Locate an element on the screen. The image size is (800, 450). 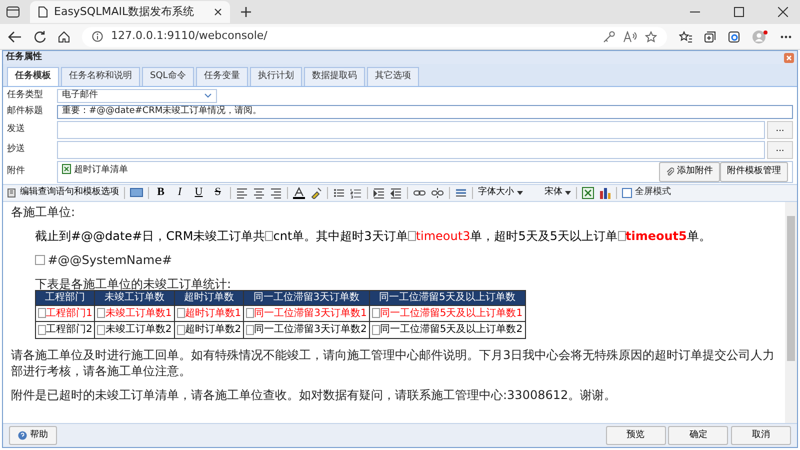
field-label: 附件 is located at coordinates (16, 171).